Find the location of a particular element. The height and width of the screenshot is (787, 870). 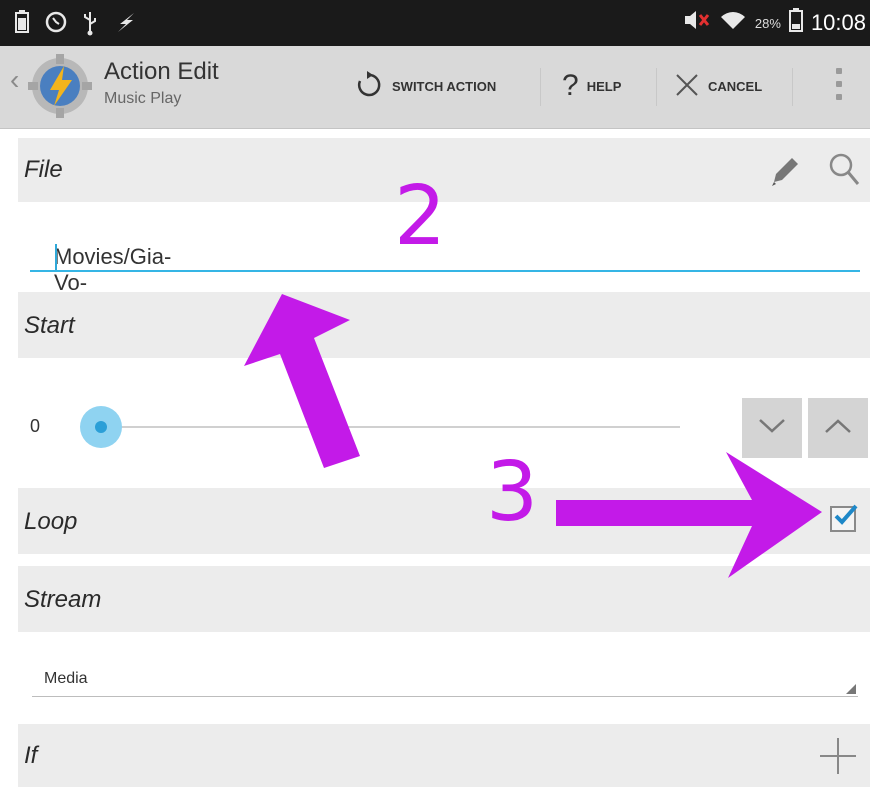

arrow-to-loop-checkbox is located at coordinates (689, 515).